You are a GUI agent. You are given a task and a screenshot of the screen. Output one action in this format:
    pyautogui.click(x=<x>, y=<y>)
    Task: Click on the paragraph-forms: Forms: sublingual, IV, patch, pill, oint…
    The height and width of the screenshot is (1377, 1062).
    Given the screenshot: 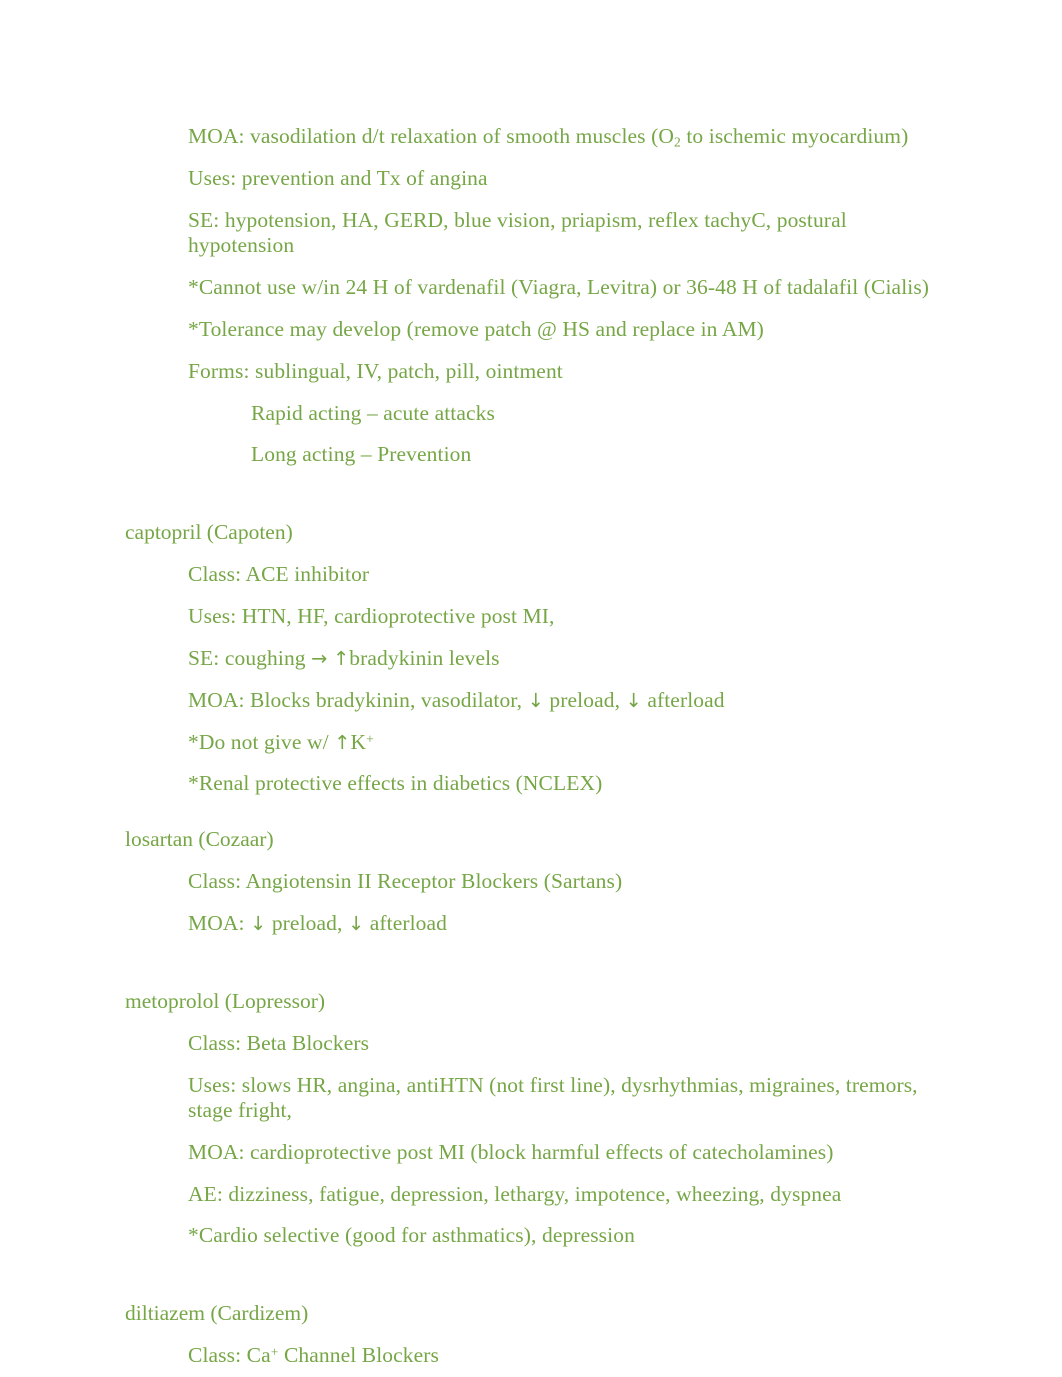 What is the action you would take?
    pyautogui.click(x=375, y=370)
    